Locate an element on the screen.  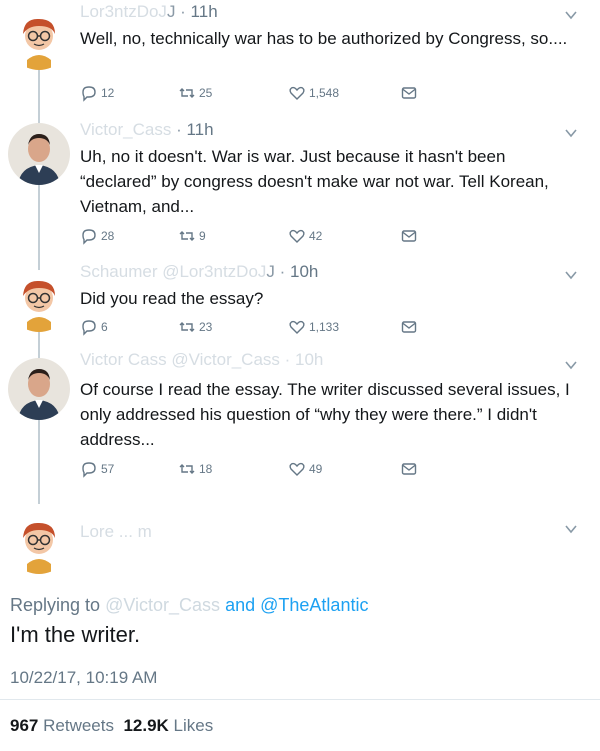
retweets-label: Retweets is located at coordinates (78, 725).